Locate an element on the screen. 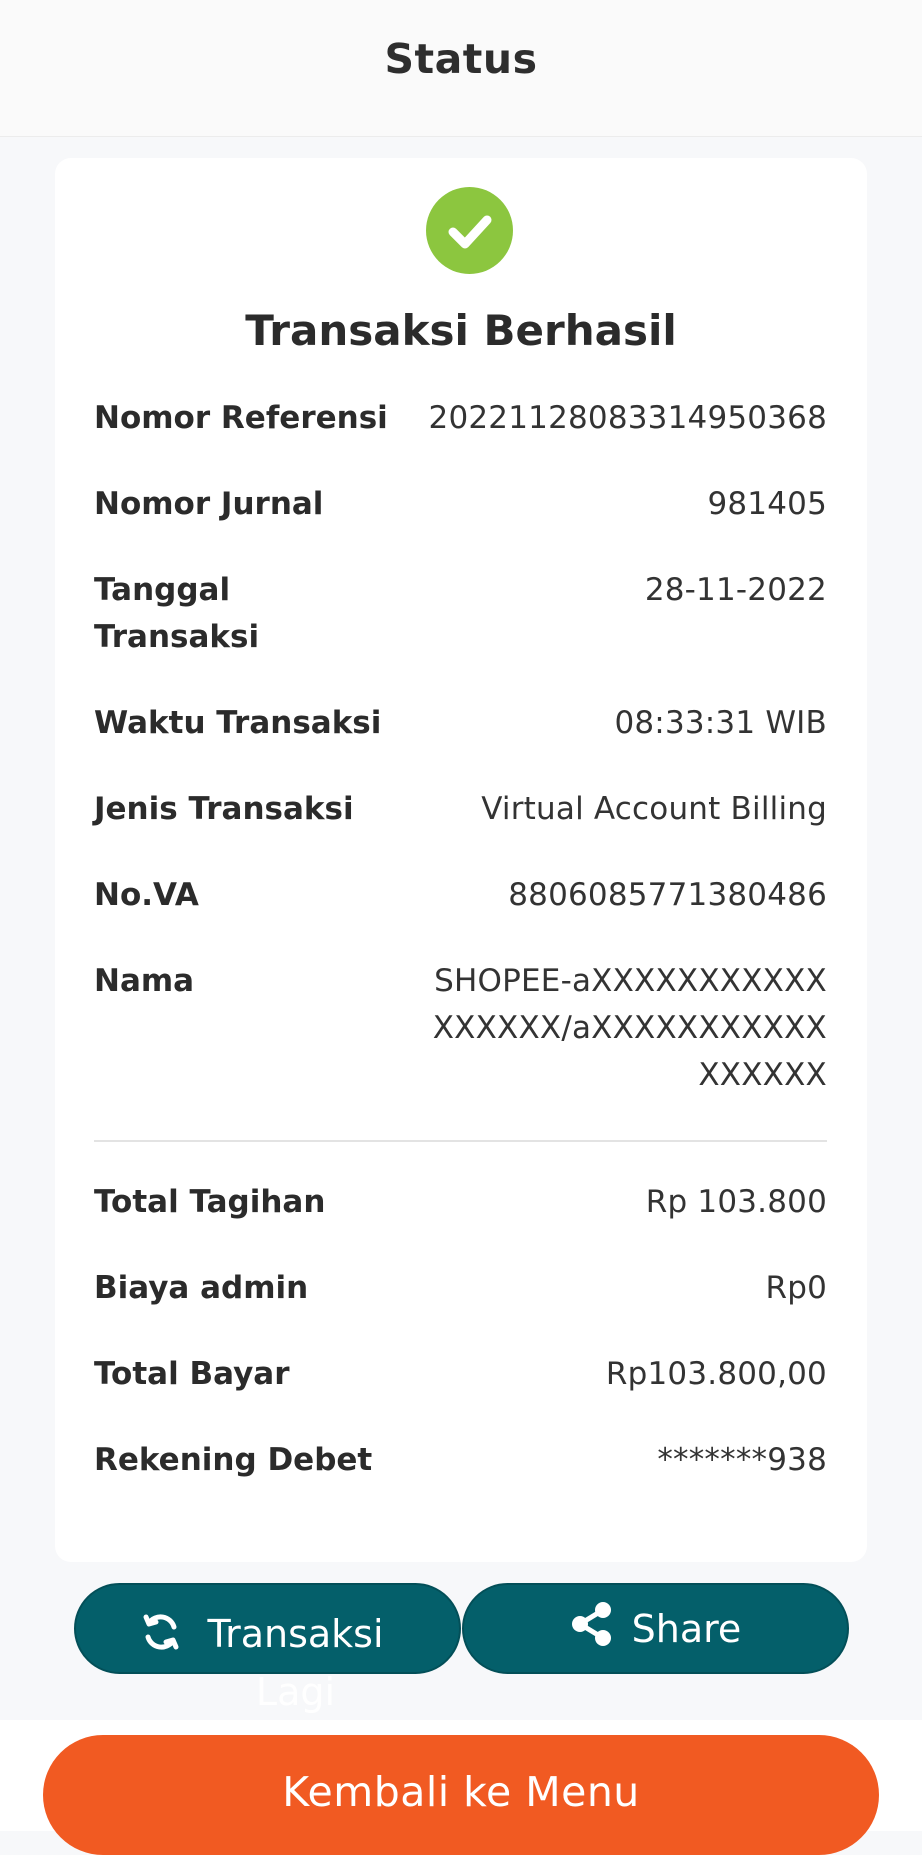  detail-value: 28-11-2022 is located at coordinates (735, 590).